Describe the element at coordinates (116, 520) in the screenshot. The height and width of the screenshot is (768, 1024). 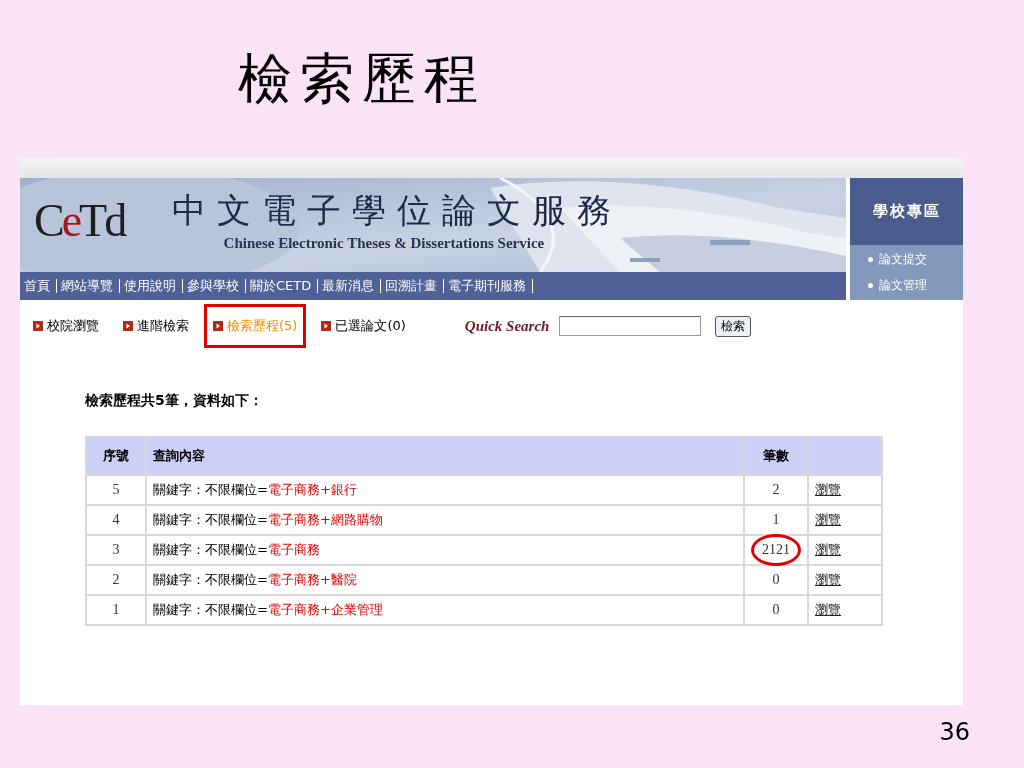
I see `table-cell: 4` at that location.